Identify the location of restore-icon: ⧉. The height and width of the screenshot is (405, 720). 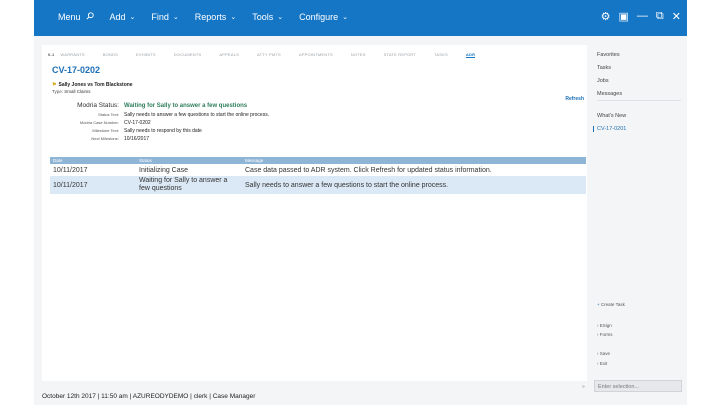
(660, 16).